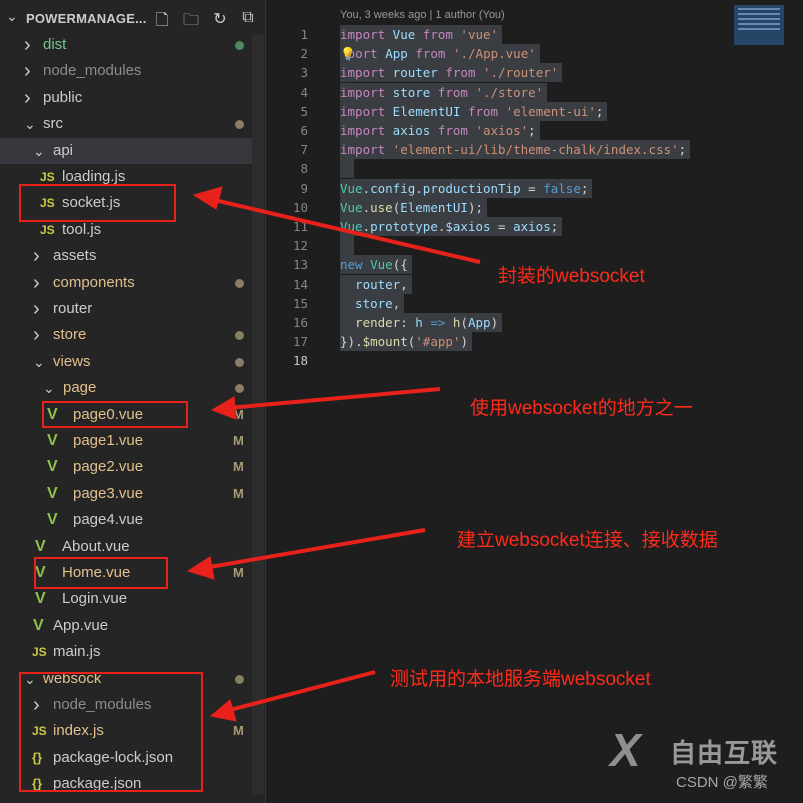 This screenshot has height=803, width=803. Describe the element at coordinates (520, 679) in the screenshot. I see `annotation-text: 测试用的本地服务端websocket` at that location.